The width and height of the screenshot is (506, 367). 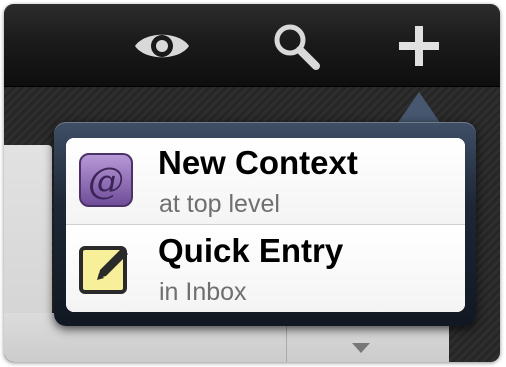 I want to click on popover-arrow, so click(x=419, y=108).